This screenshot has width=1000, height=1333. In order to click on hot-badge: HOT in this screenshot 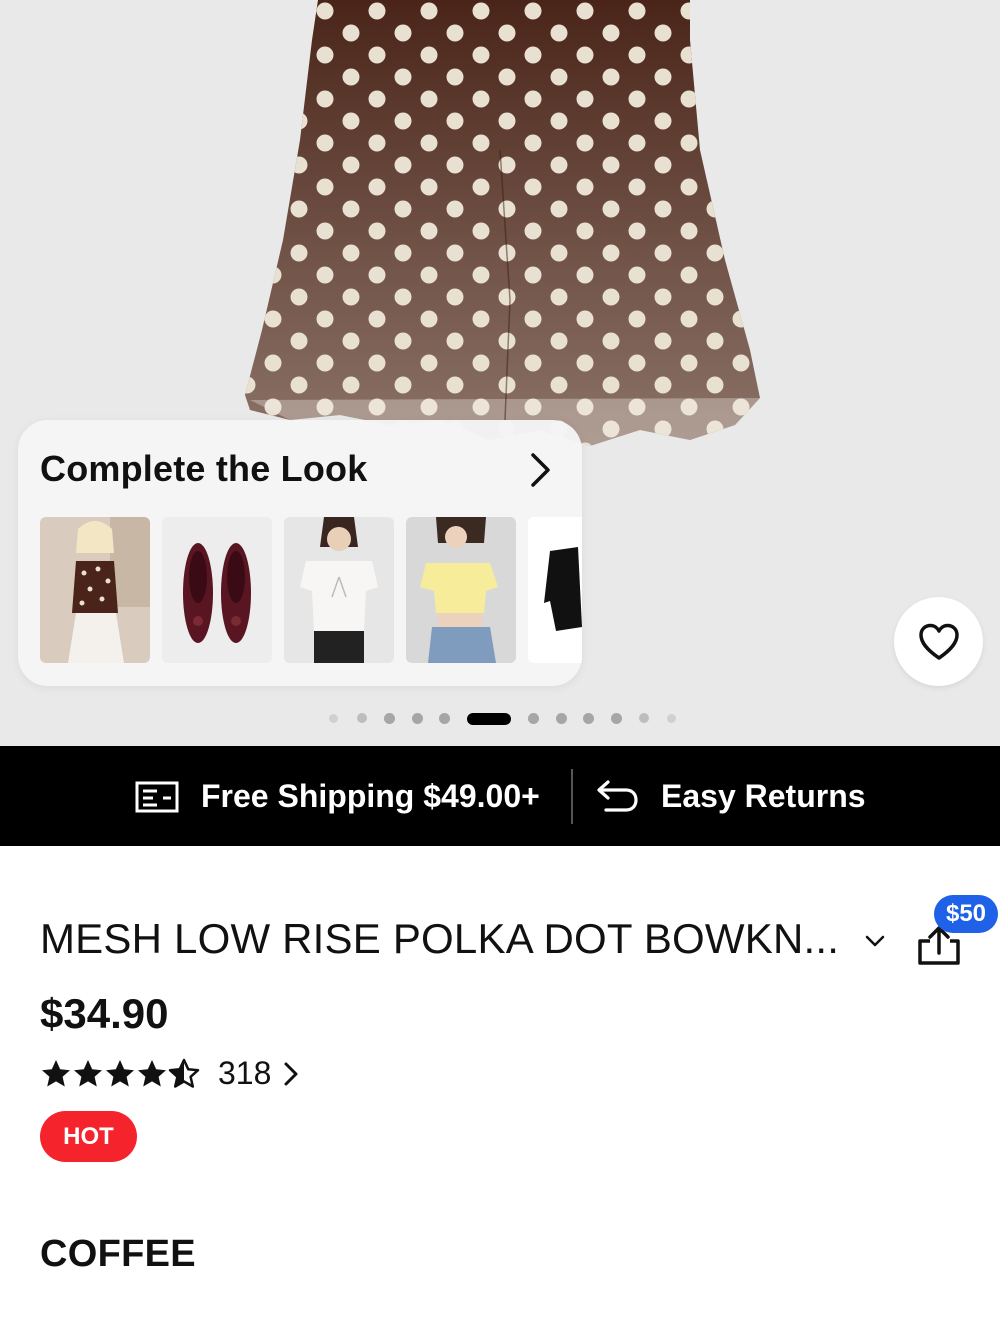, I will do `click(88, 1136)`.